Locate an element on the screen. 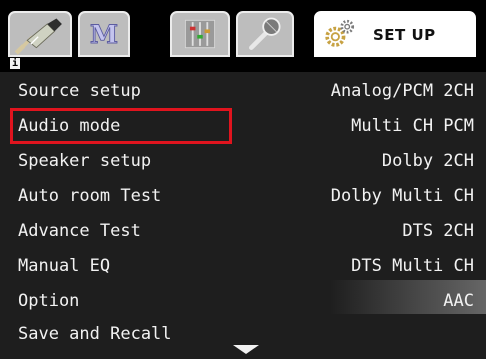  menu-item-manual-eq: Manual EQ DTS Multi CH is located at coordinates (243, 266).